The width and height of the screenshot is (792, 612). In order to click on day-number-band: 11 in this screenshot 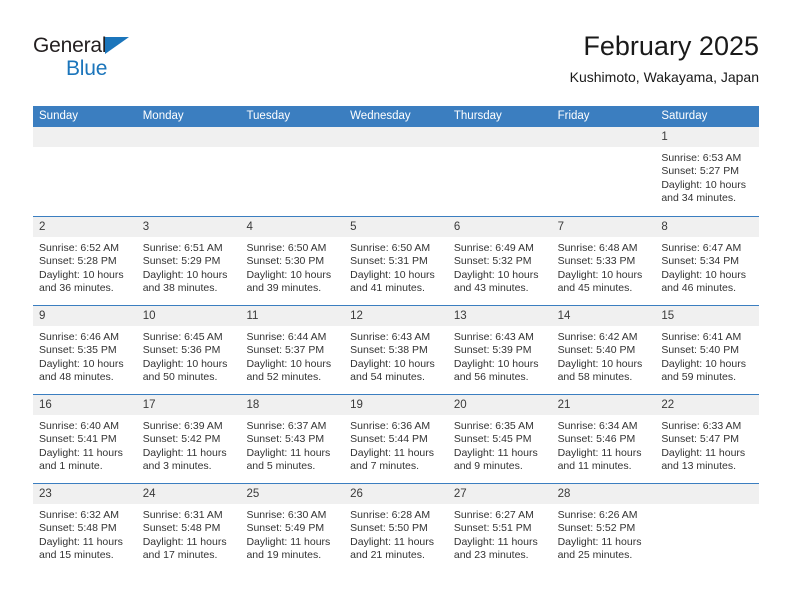, I will do `click(292, 316)`.